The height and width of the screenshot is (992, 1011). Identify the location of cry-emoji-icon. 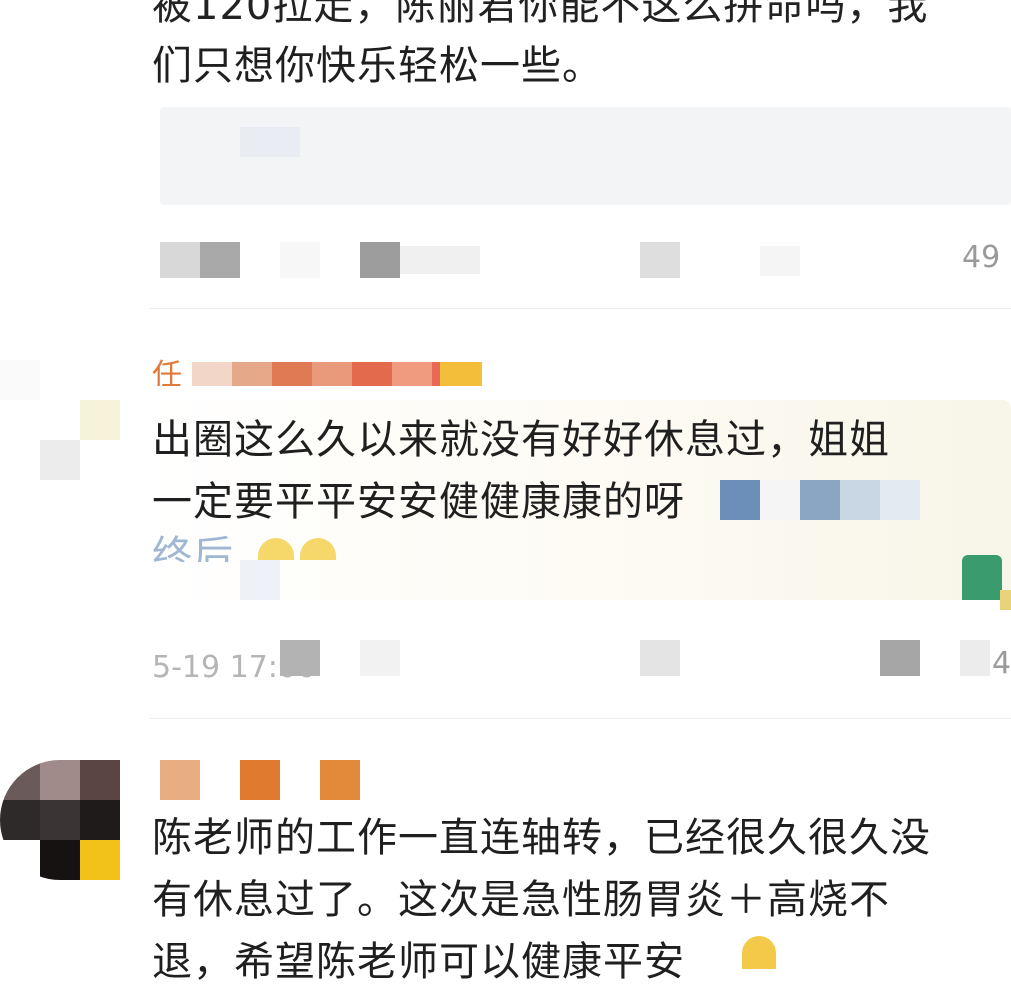
(759, 952).